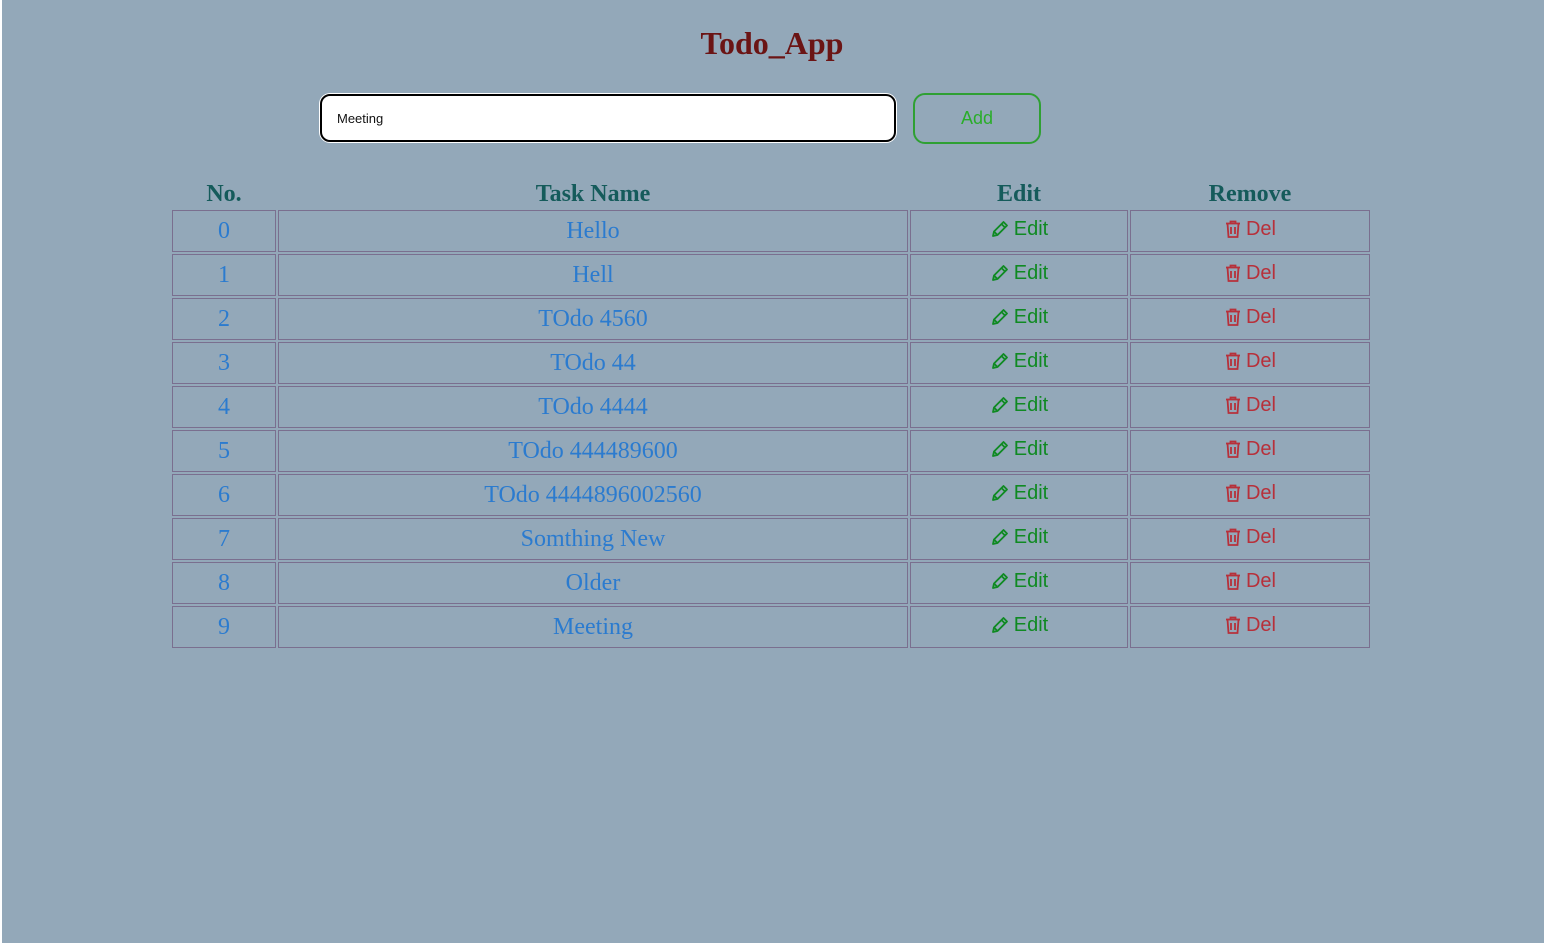 This screenshot has width=1544, height=943. What do you see at coordinates (224, 231) in the screenshot?
I see `row-number: 0` at bounding box center [224, 231].